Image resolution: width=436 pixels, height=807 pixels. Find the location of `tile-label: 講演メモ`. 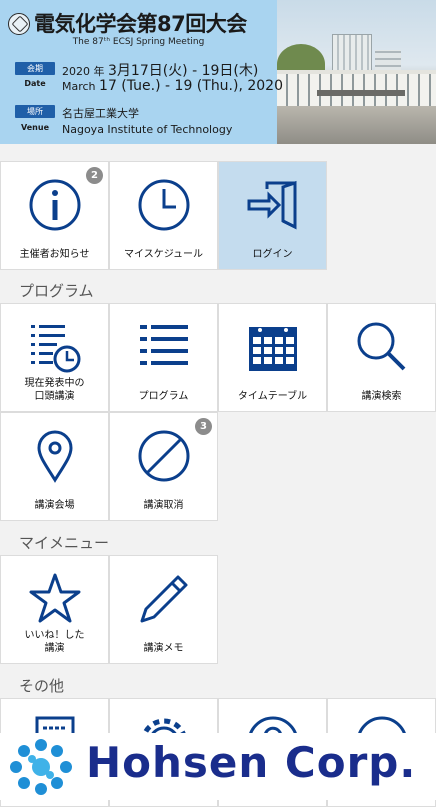

tile-label: 講演メモ is located at coordinates (163, 648).